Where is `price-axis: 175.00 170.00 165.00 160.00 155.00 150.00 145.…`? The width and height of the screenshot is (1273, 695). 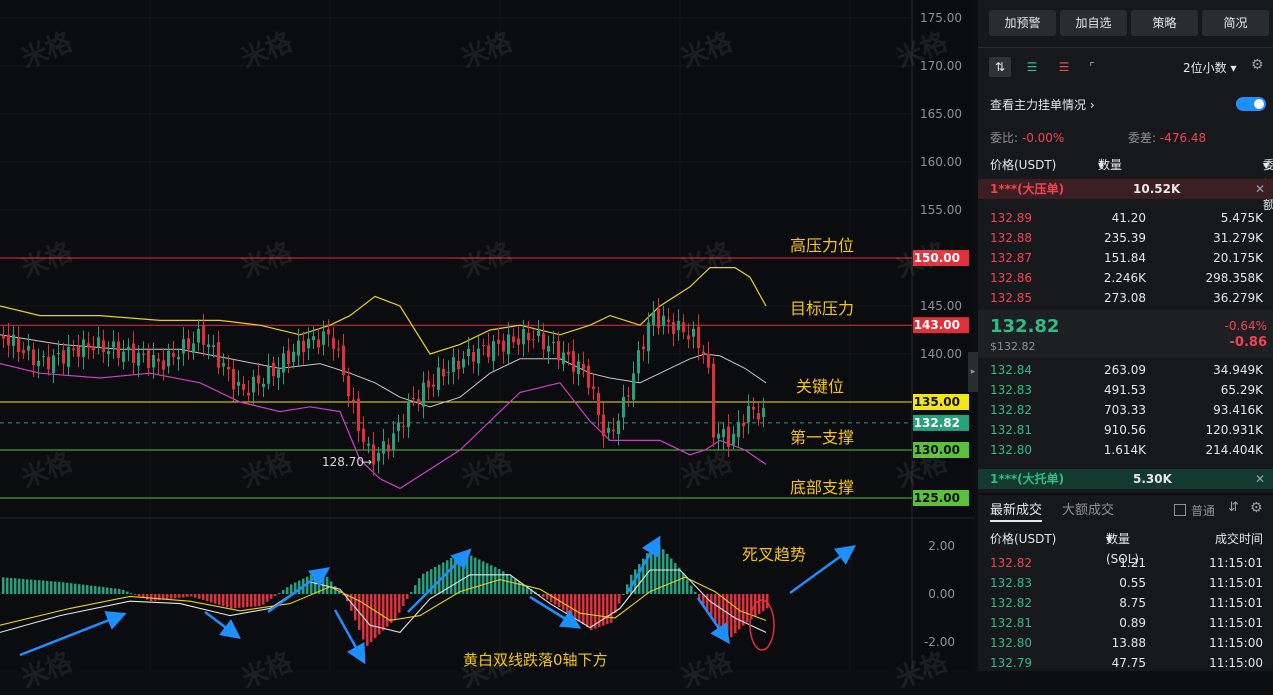 price-axis: 175.00 170.00 165.00 160.00 155.00 150.00 145.… is located at coordinates (941, 330).